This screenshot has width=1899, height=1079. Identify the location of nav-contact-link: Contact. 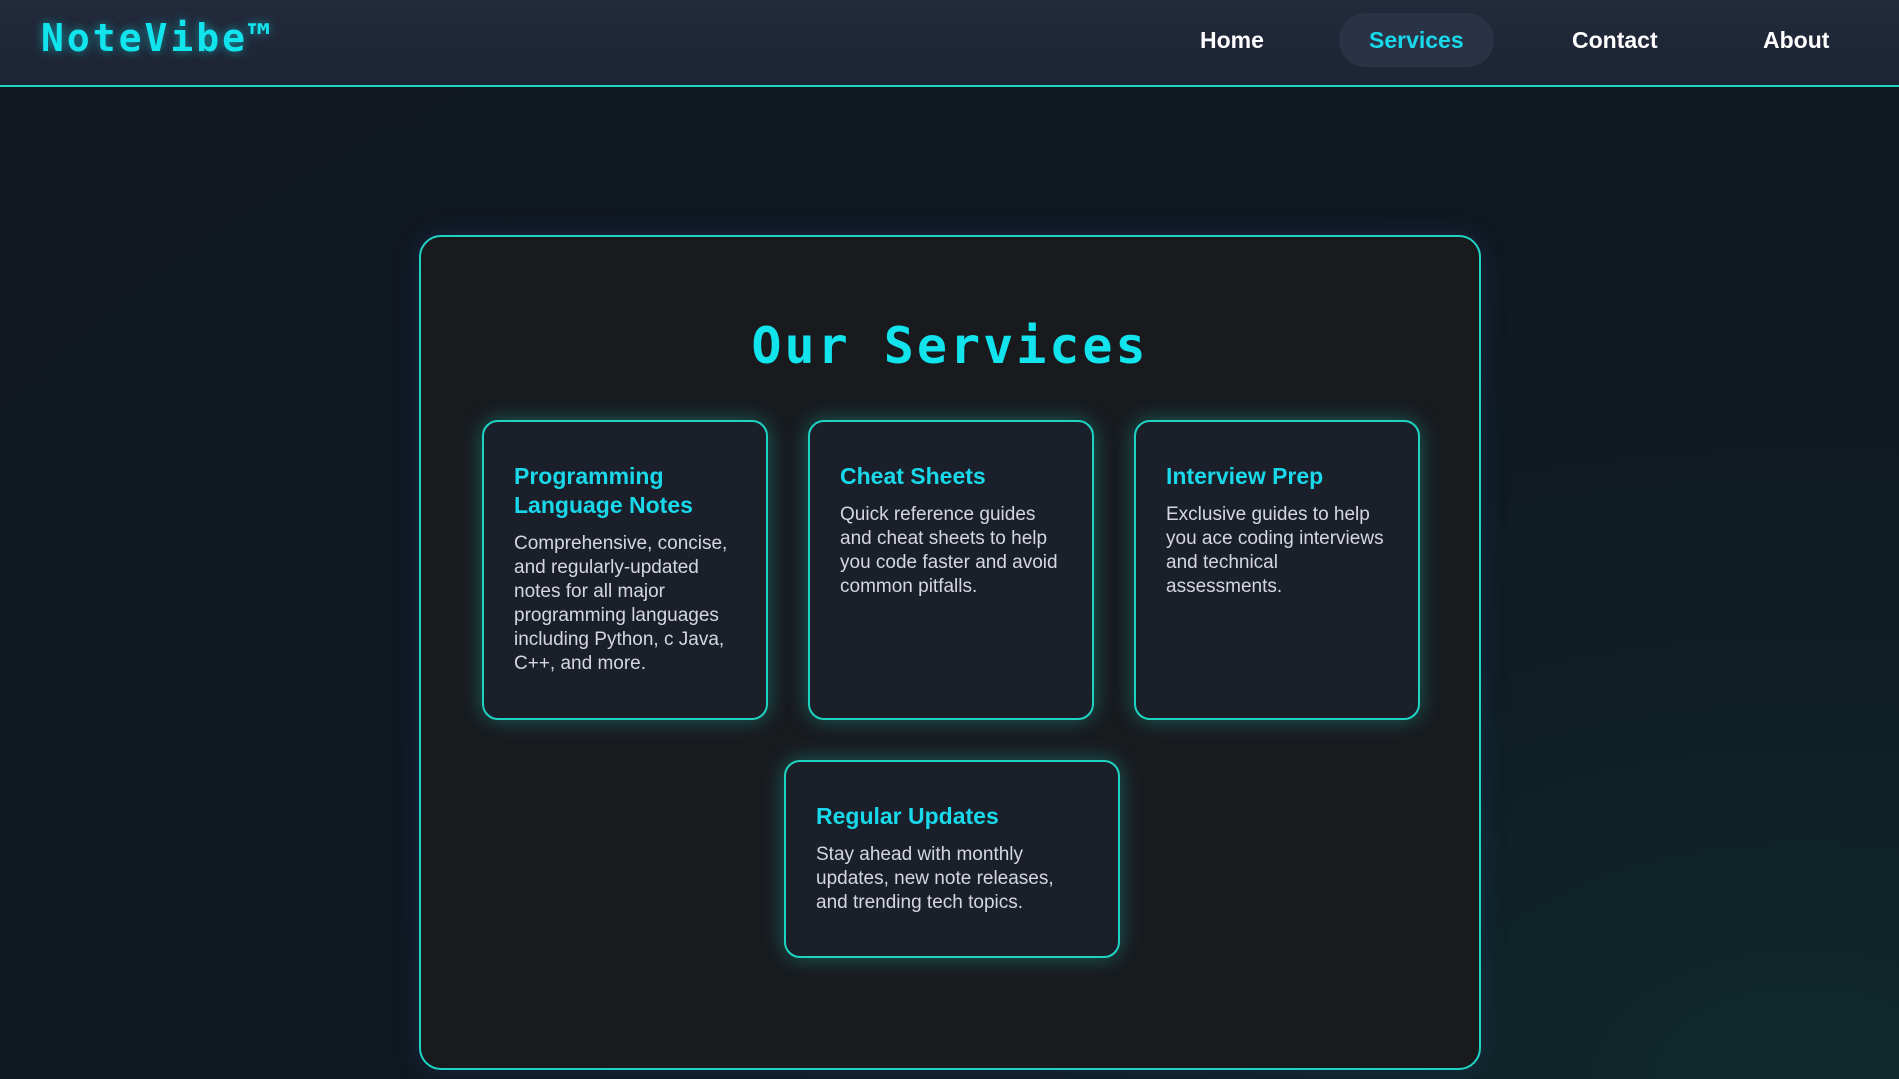
(1615, 40).